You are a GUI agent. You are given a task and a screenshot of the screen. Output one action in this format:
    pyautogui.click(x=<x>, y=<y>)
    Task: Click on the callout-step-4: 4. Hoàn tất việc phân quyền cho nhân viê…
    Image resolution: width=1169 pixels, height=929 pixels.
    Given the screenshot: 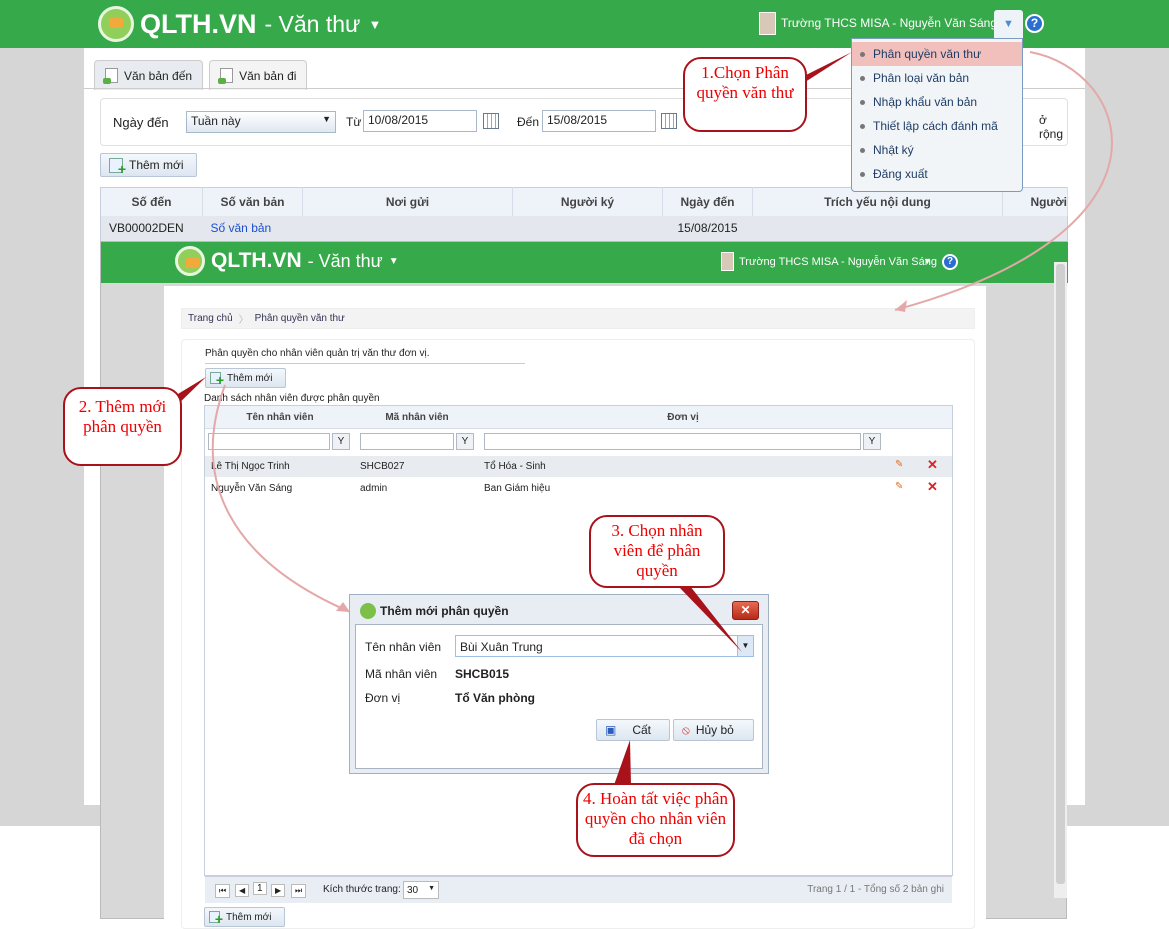 What is the action you would take?
    pyautogui.click(x=655, y=820)
    